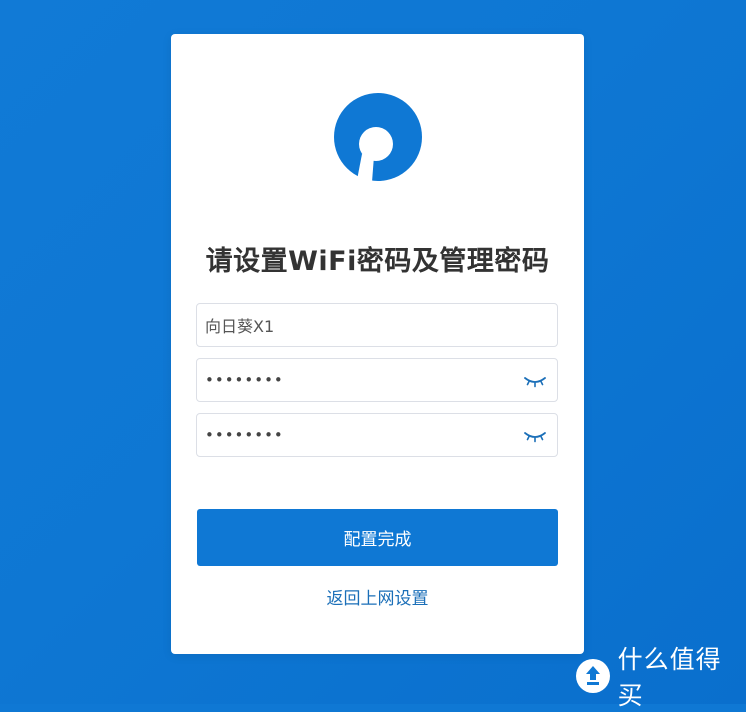  I want to click on admin-password-input, so click(377, 435).